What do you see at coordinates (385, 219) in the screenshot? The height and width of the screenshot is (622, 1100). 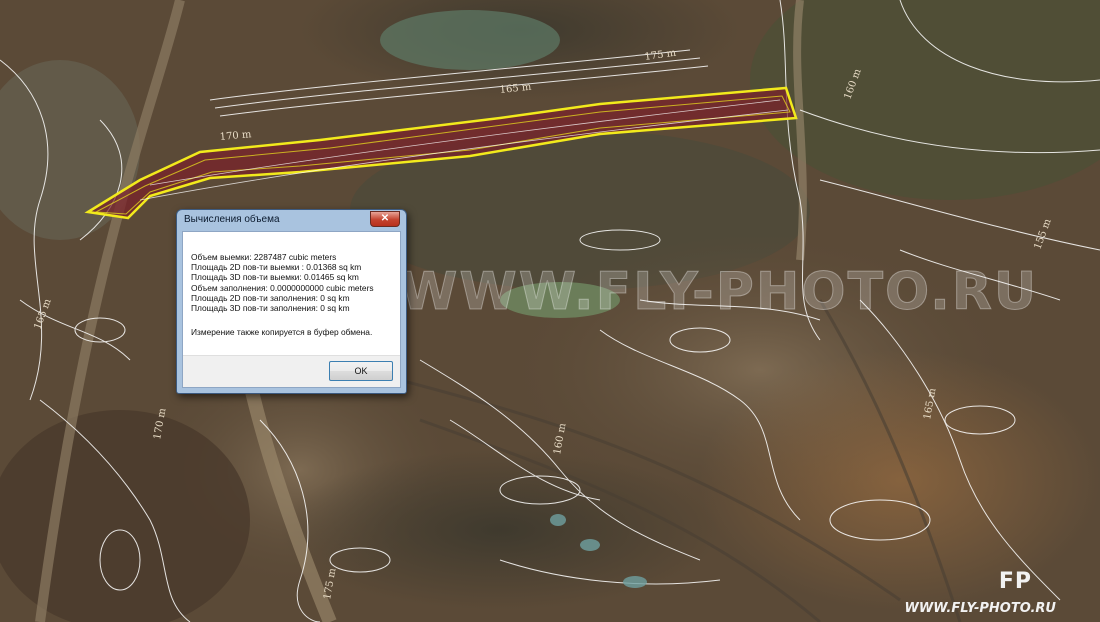 I see `close-button: ✕` at bounding box center [385, 219].